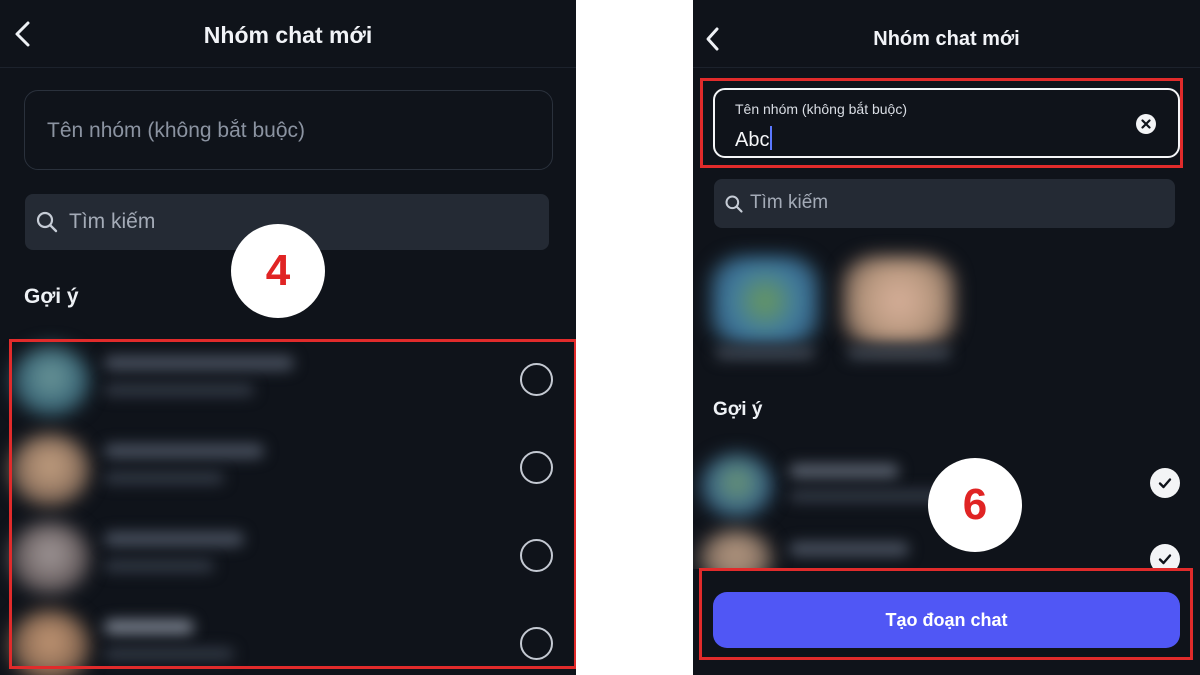 This screenshot has height=675, width=1200. I want to click on selected-check, so click(1165, 483).